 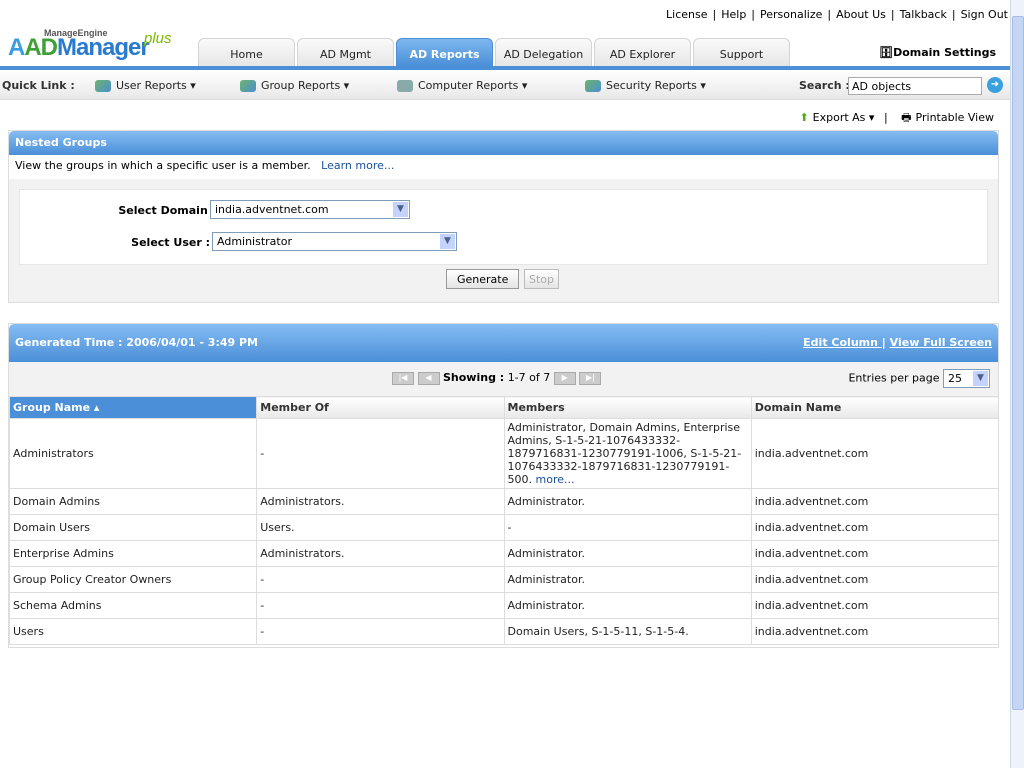 I want to click on cell-text: Administrators., so click(x=302, y=501).